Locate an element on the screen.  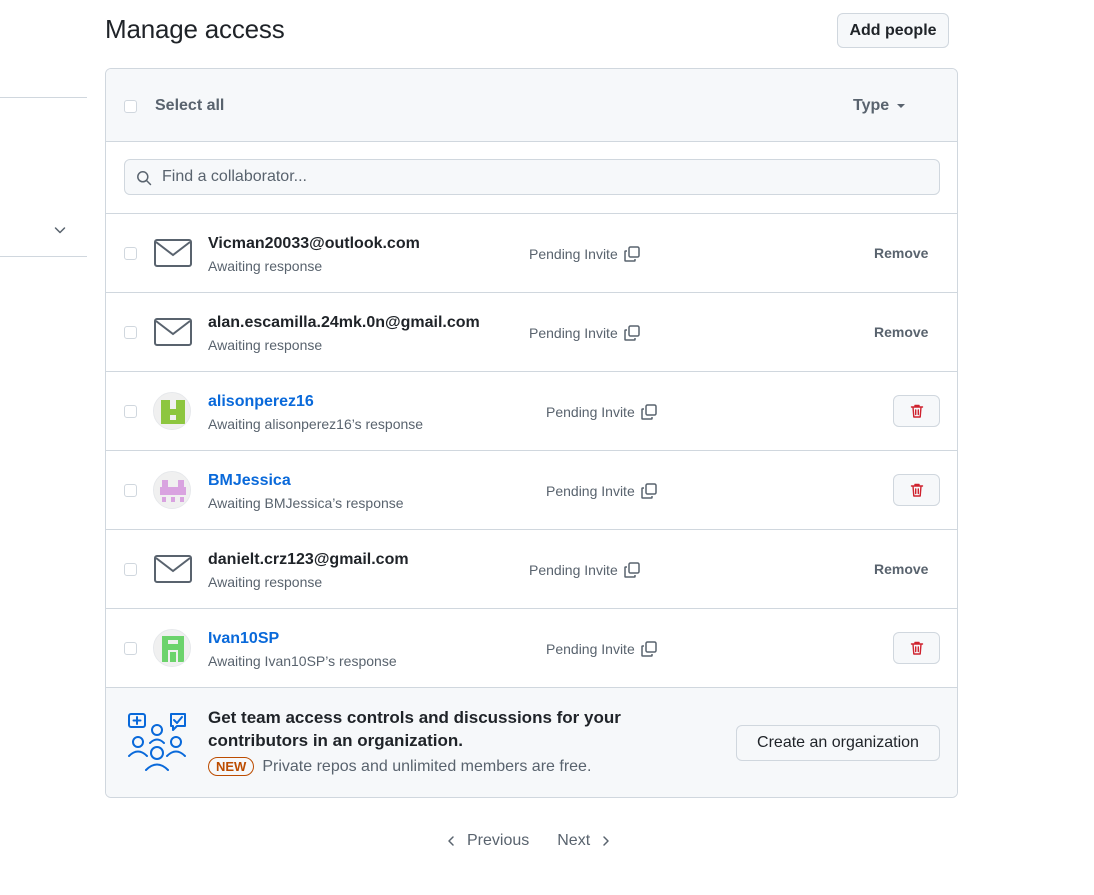
select-all-checkbox is located at coordinates (130, 106).